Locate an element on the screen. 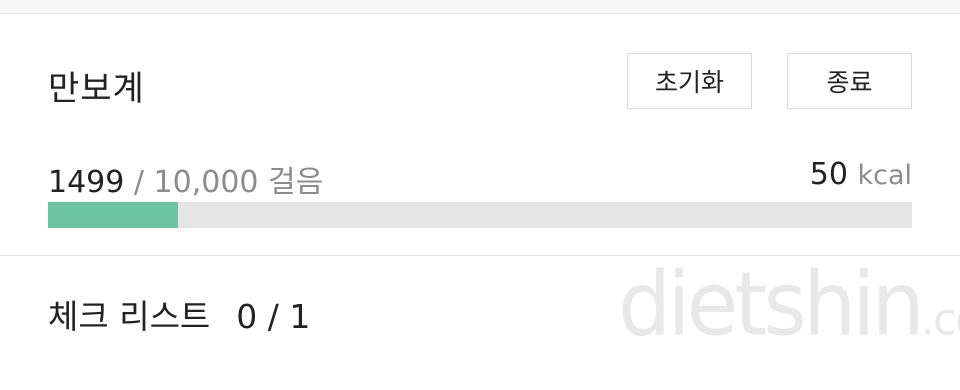 This screenshot has width=960, height=390. calories-unit: kcal is located at coordinates (884, 175).